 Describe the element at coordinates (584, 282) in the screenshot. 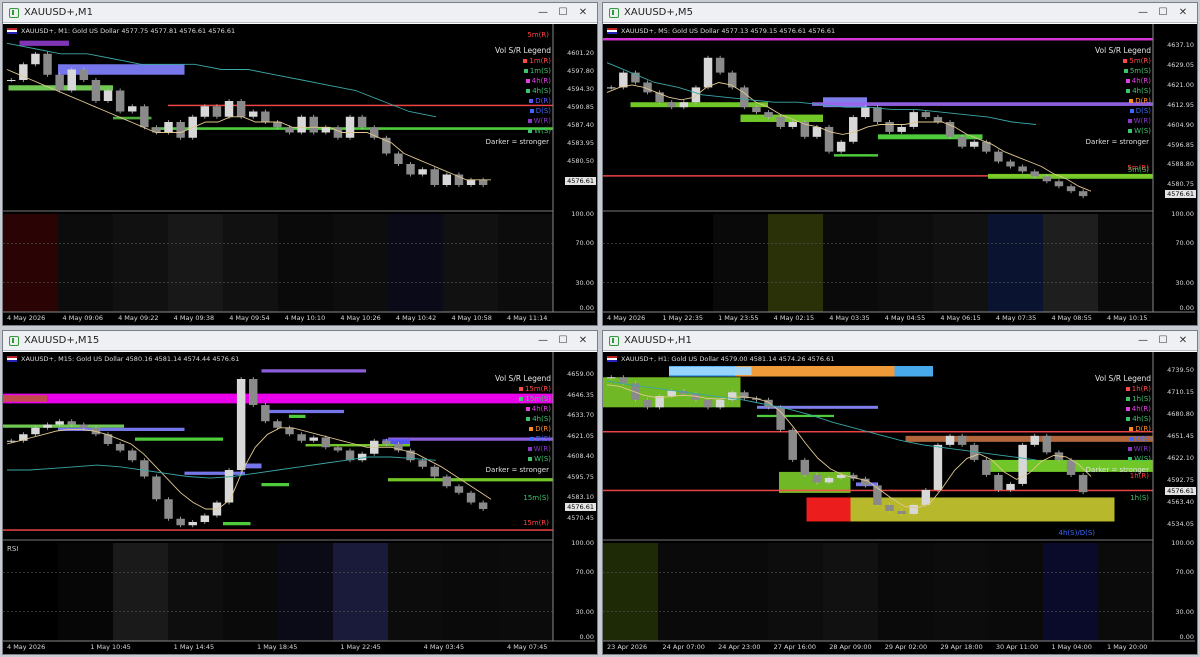

I see `price-tick-label: 30.00` at that location.